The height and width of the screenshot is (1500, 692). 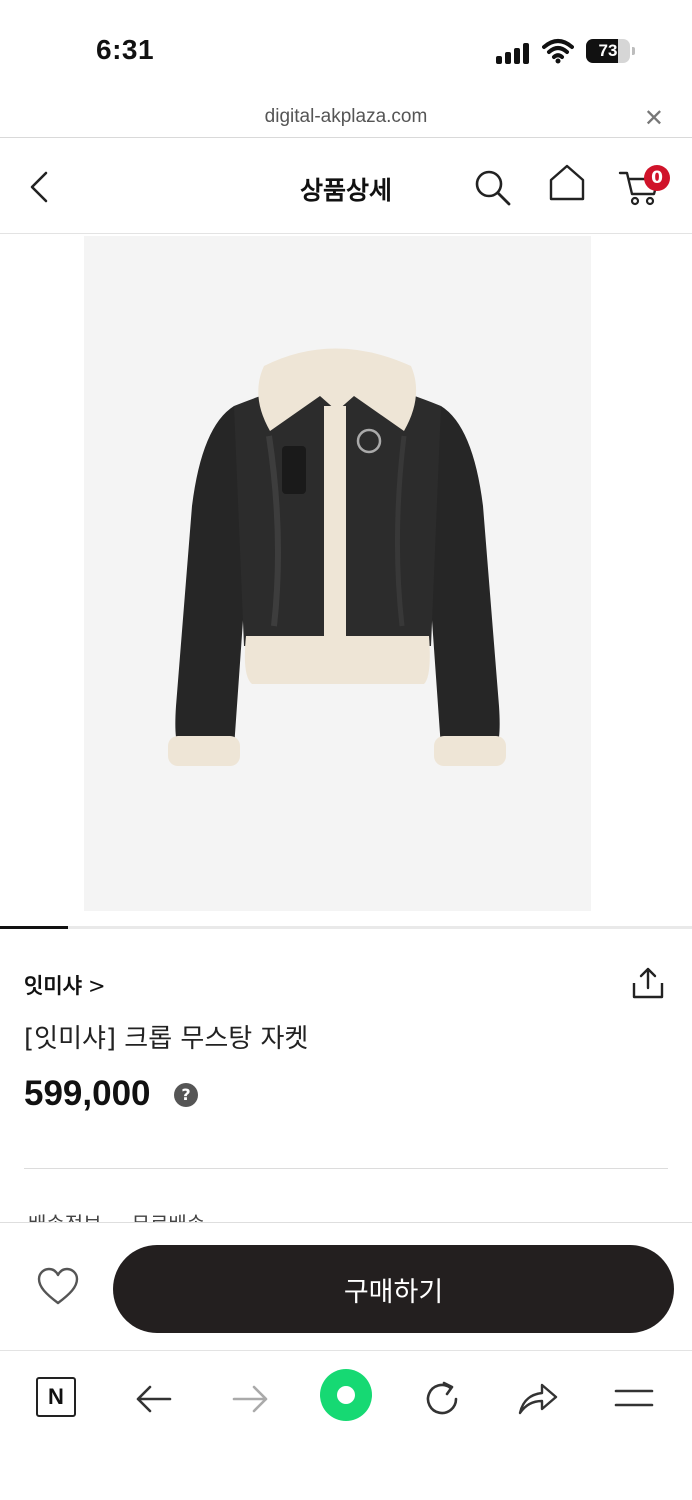 I want to click on shipping-value: 무료배송, so click(x=169, y=1215).